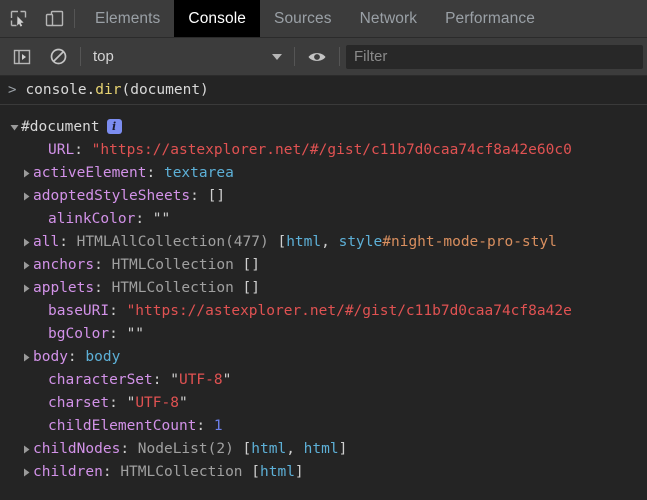  I want to click on device-toolbar-icon, so click(54, 18).